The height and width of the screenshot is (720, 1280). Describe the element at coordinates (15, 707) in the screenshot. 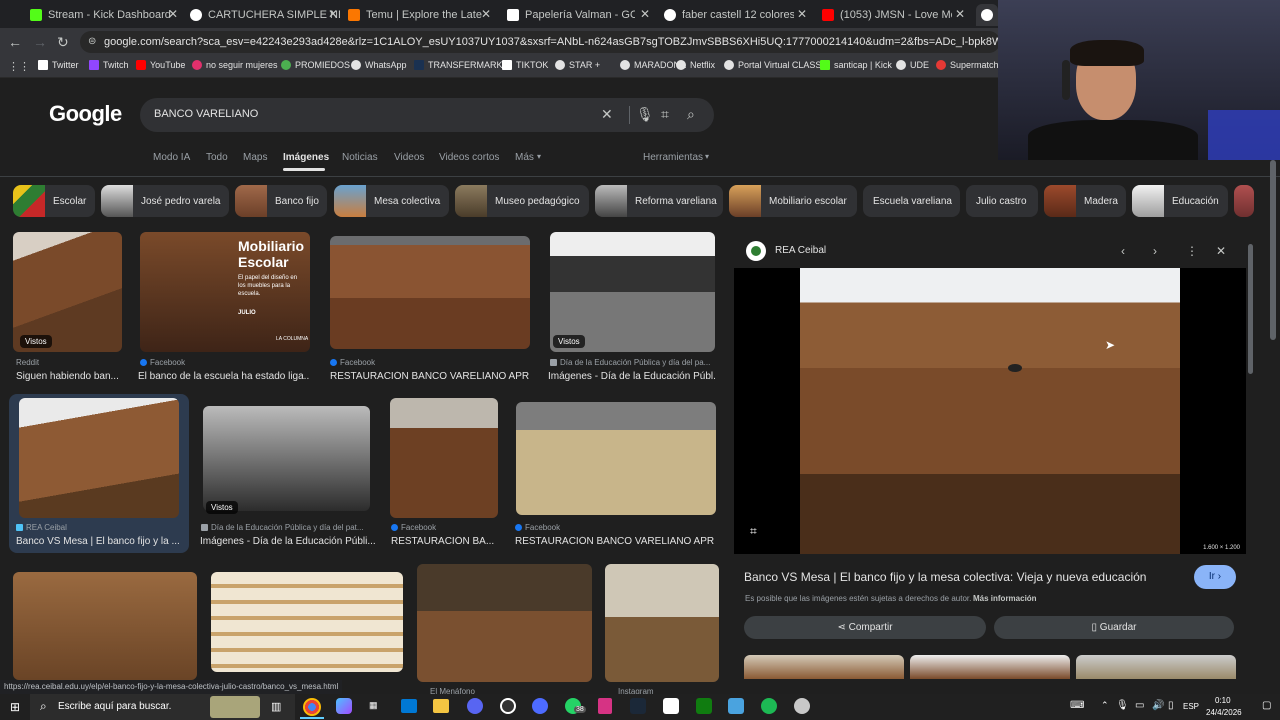

I see `windows-start-icon: ⊞` at that location.